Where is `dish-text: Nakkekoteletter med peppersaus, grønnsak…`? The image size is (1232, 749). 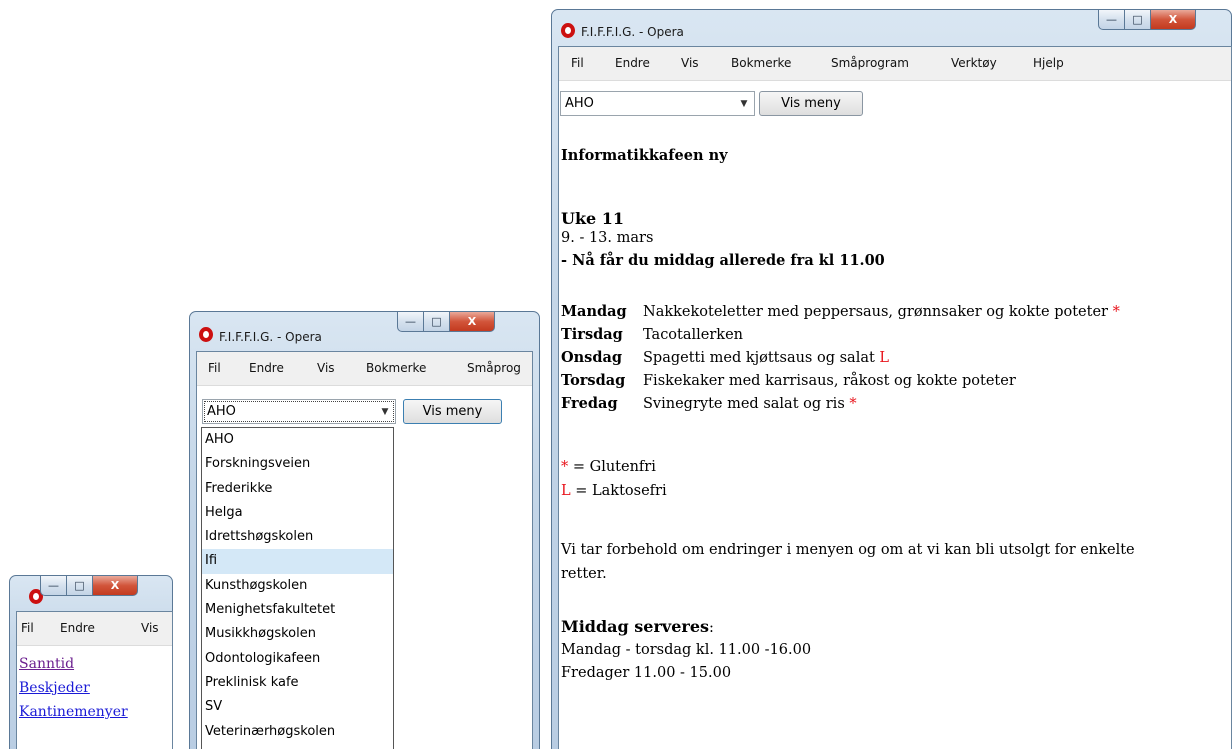
dish-text: Nakkekoteletter med peppersaus, grønnsak… is located at coordinates (875, 312).